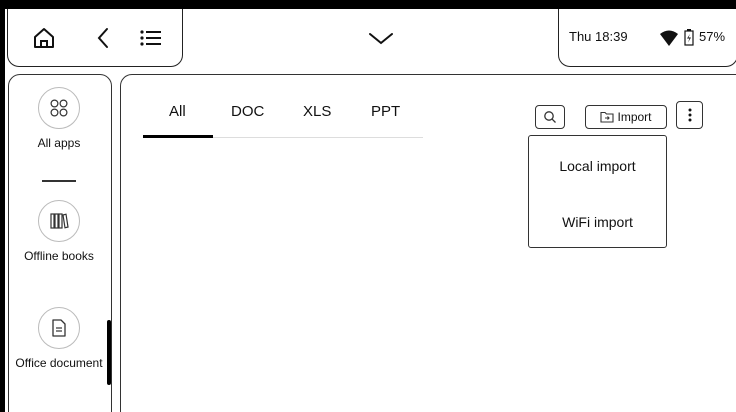 The image size is (736, 412). I want to click on menu-item-wifi-import: WiFi import, so click(597, 222).